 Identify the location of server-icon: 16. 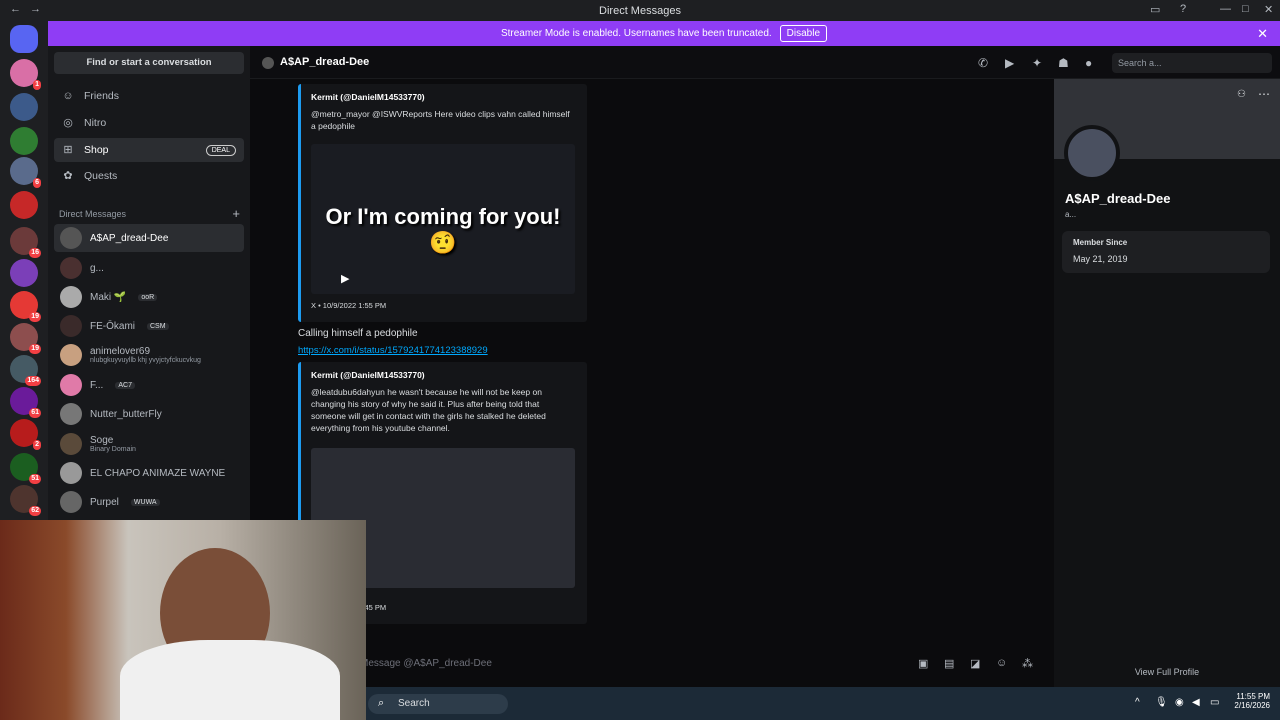
(25, 242).